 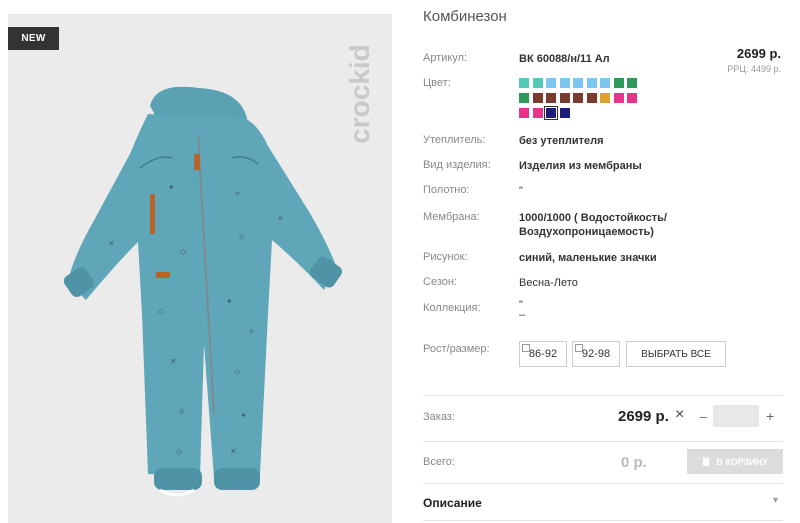 What do you see at coordinates (770, 416) in the screenshot?
I see `quantity-plus-button: +` at bounding box center [770, 416].